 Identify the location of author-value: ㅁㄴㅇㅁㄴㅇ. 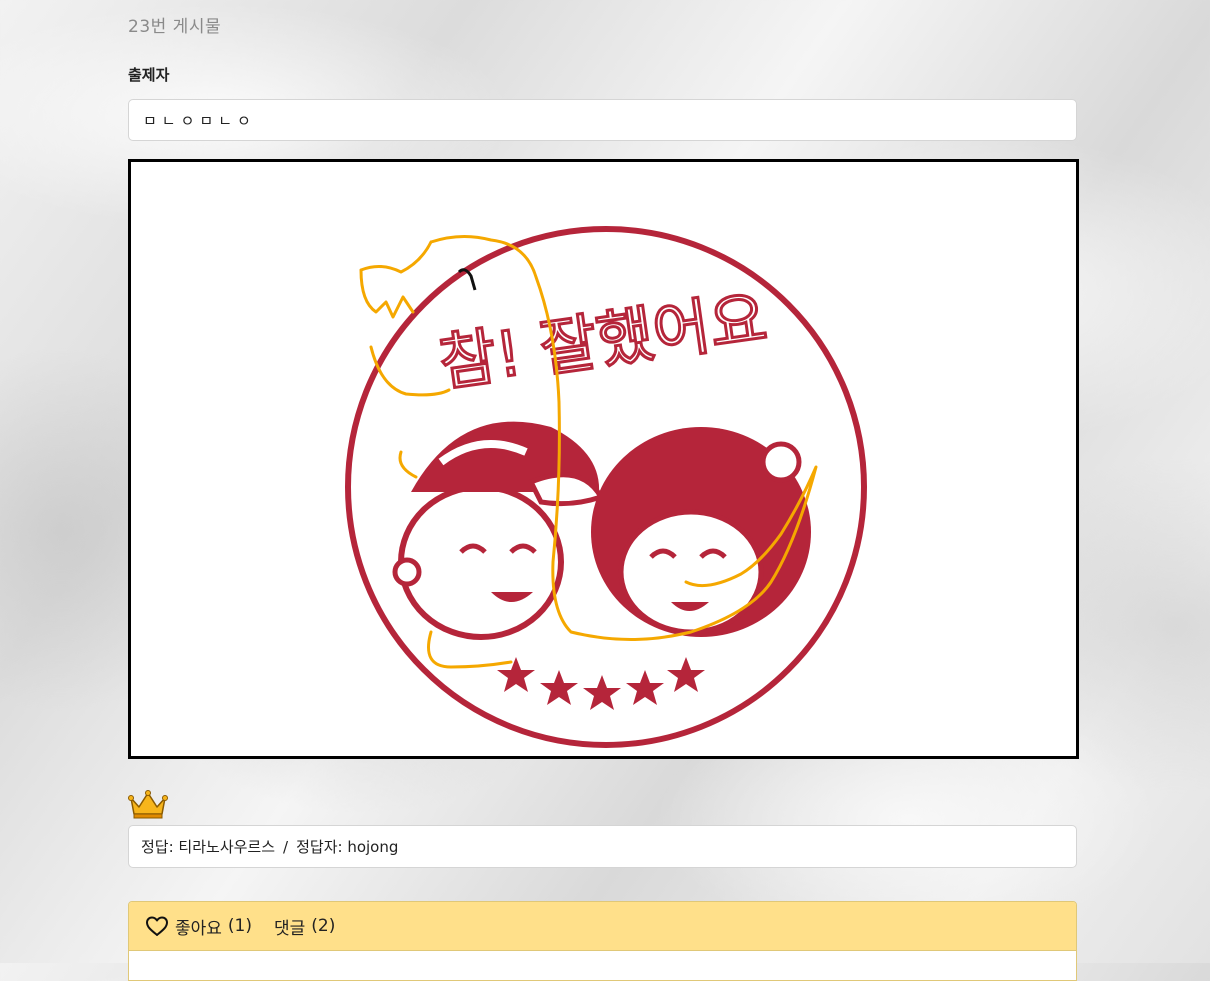
(199, 120).